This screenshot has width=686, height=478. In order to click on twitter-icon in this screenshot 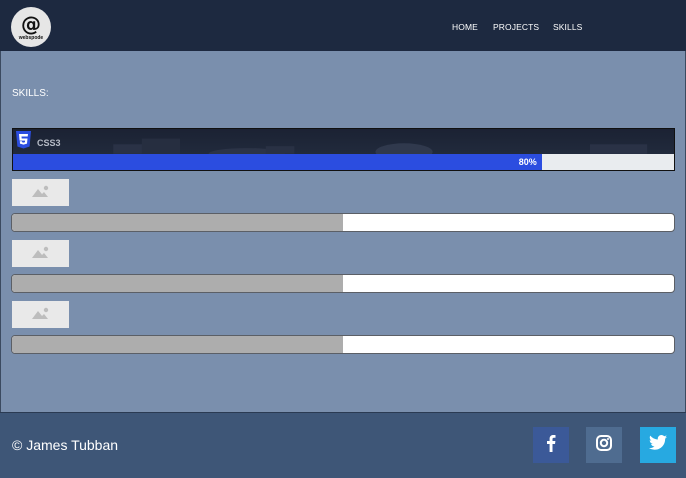, I will do `click(658, 445)`.